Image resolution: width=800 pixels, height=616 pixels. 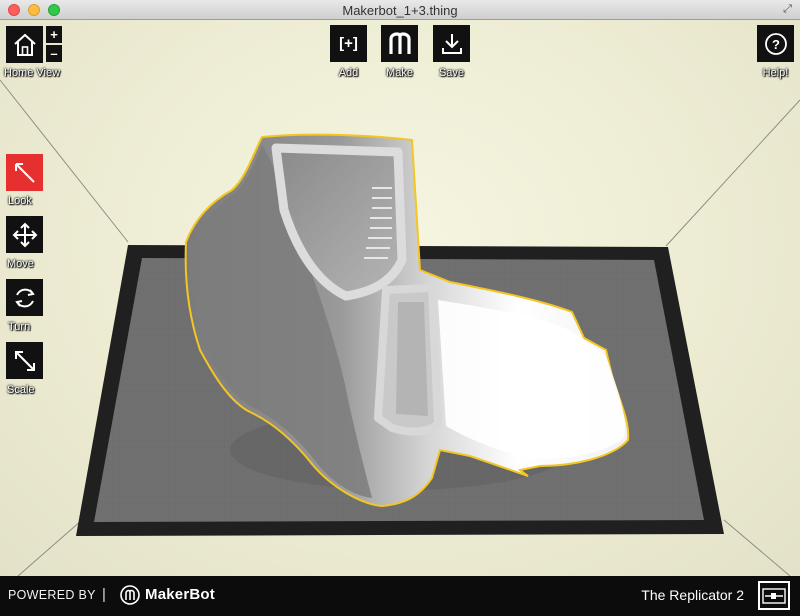 I want to click on scale-mode-button, so click(x=24, y=360).